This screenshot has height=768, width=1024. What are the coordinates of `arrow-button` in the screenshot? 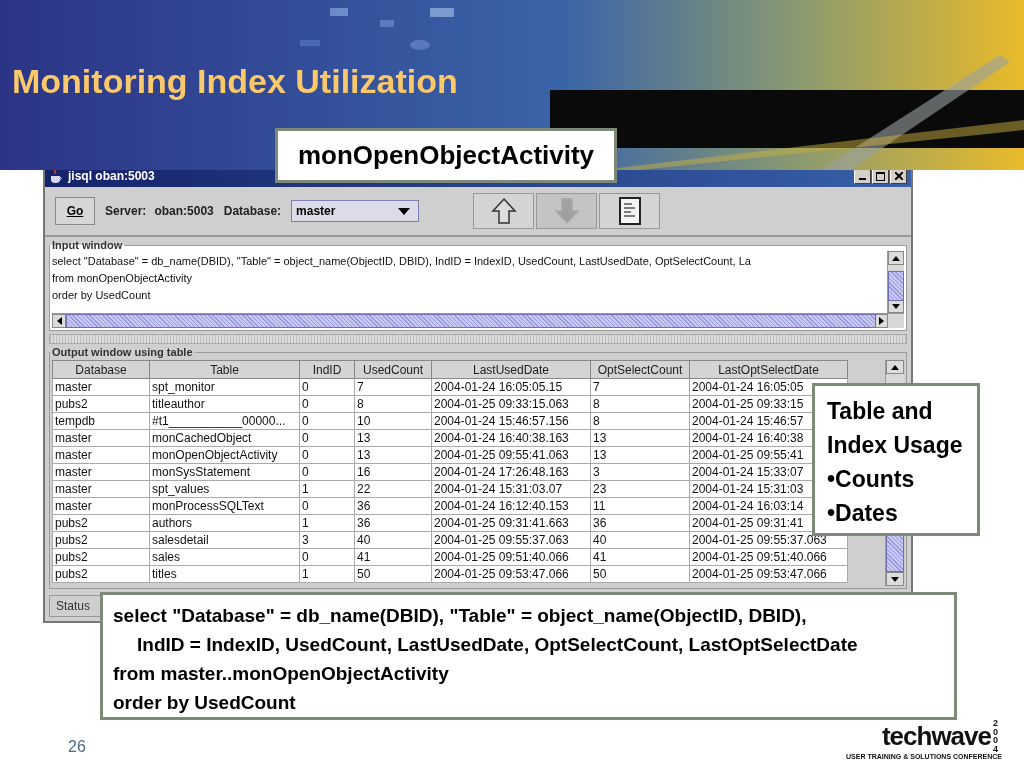 It's located at (504, 211).